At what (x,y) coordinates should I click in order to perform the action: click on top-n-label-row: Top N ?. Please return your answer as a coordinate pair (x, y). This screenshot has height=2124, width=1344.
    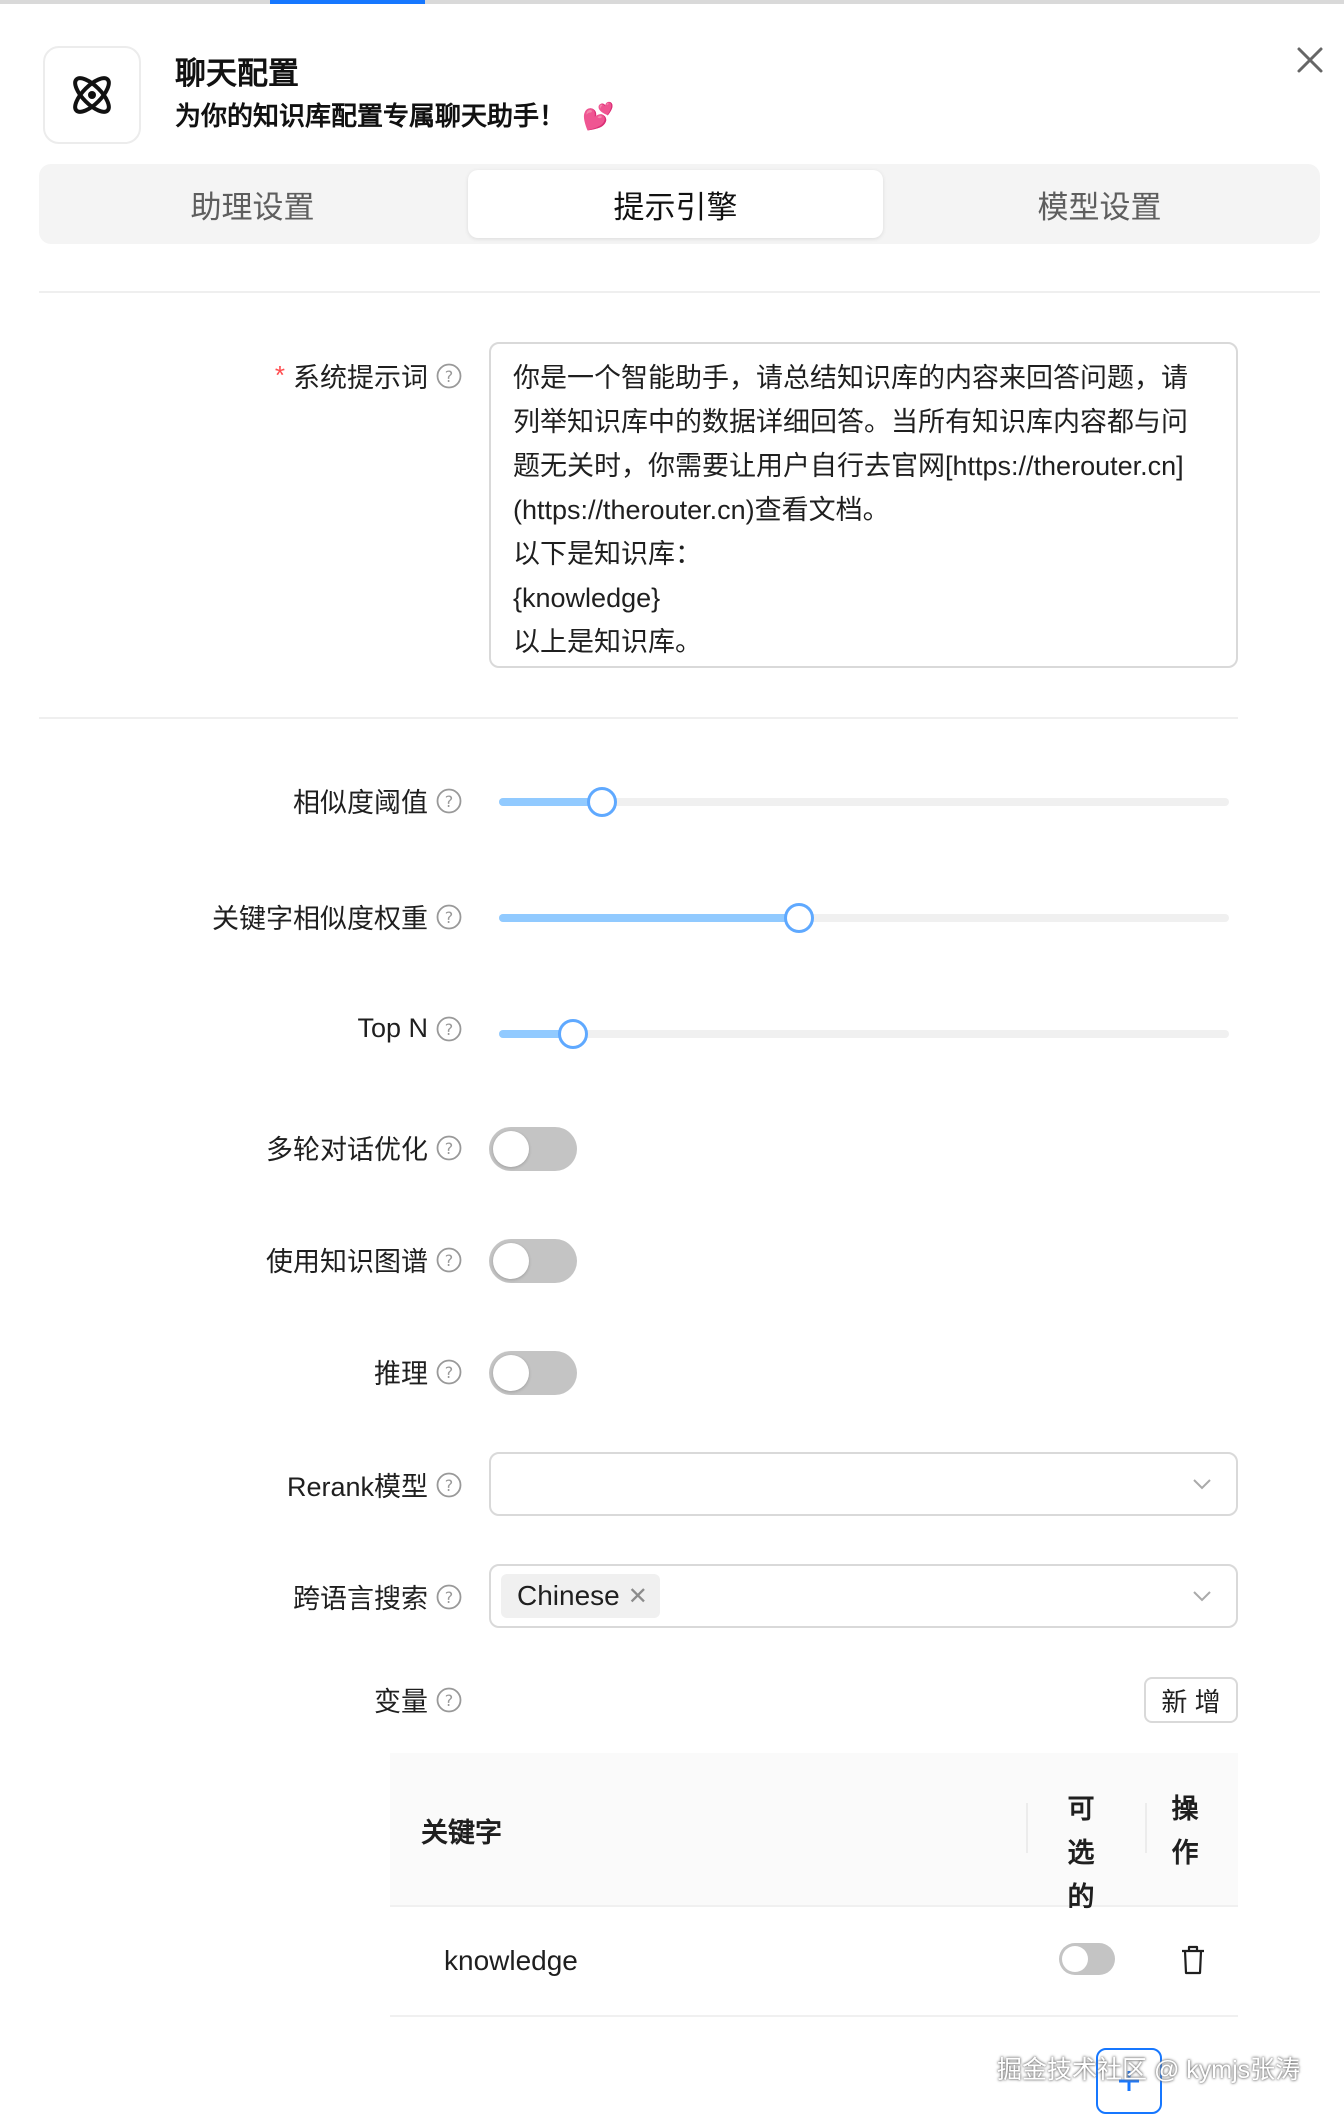
    Looking at the image, I should click on (231, 1033).